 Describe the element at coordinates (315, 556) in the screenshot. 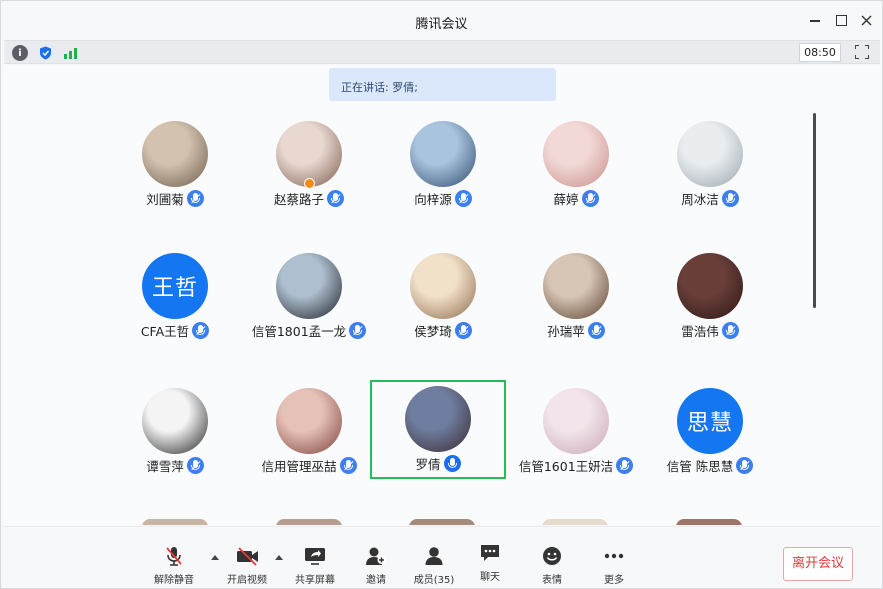

I see `share-screen-icon` at that location.